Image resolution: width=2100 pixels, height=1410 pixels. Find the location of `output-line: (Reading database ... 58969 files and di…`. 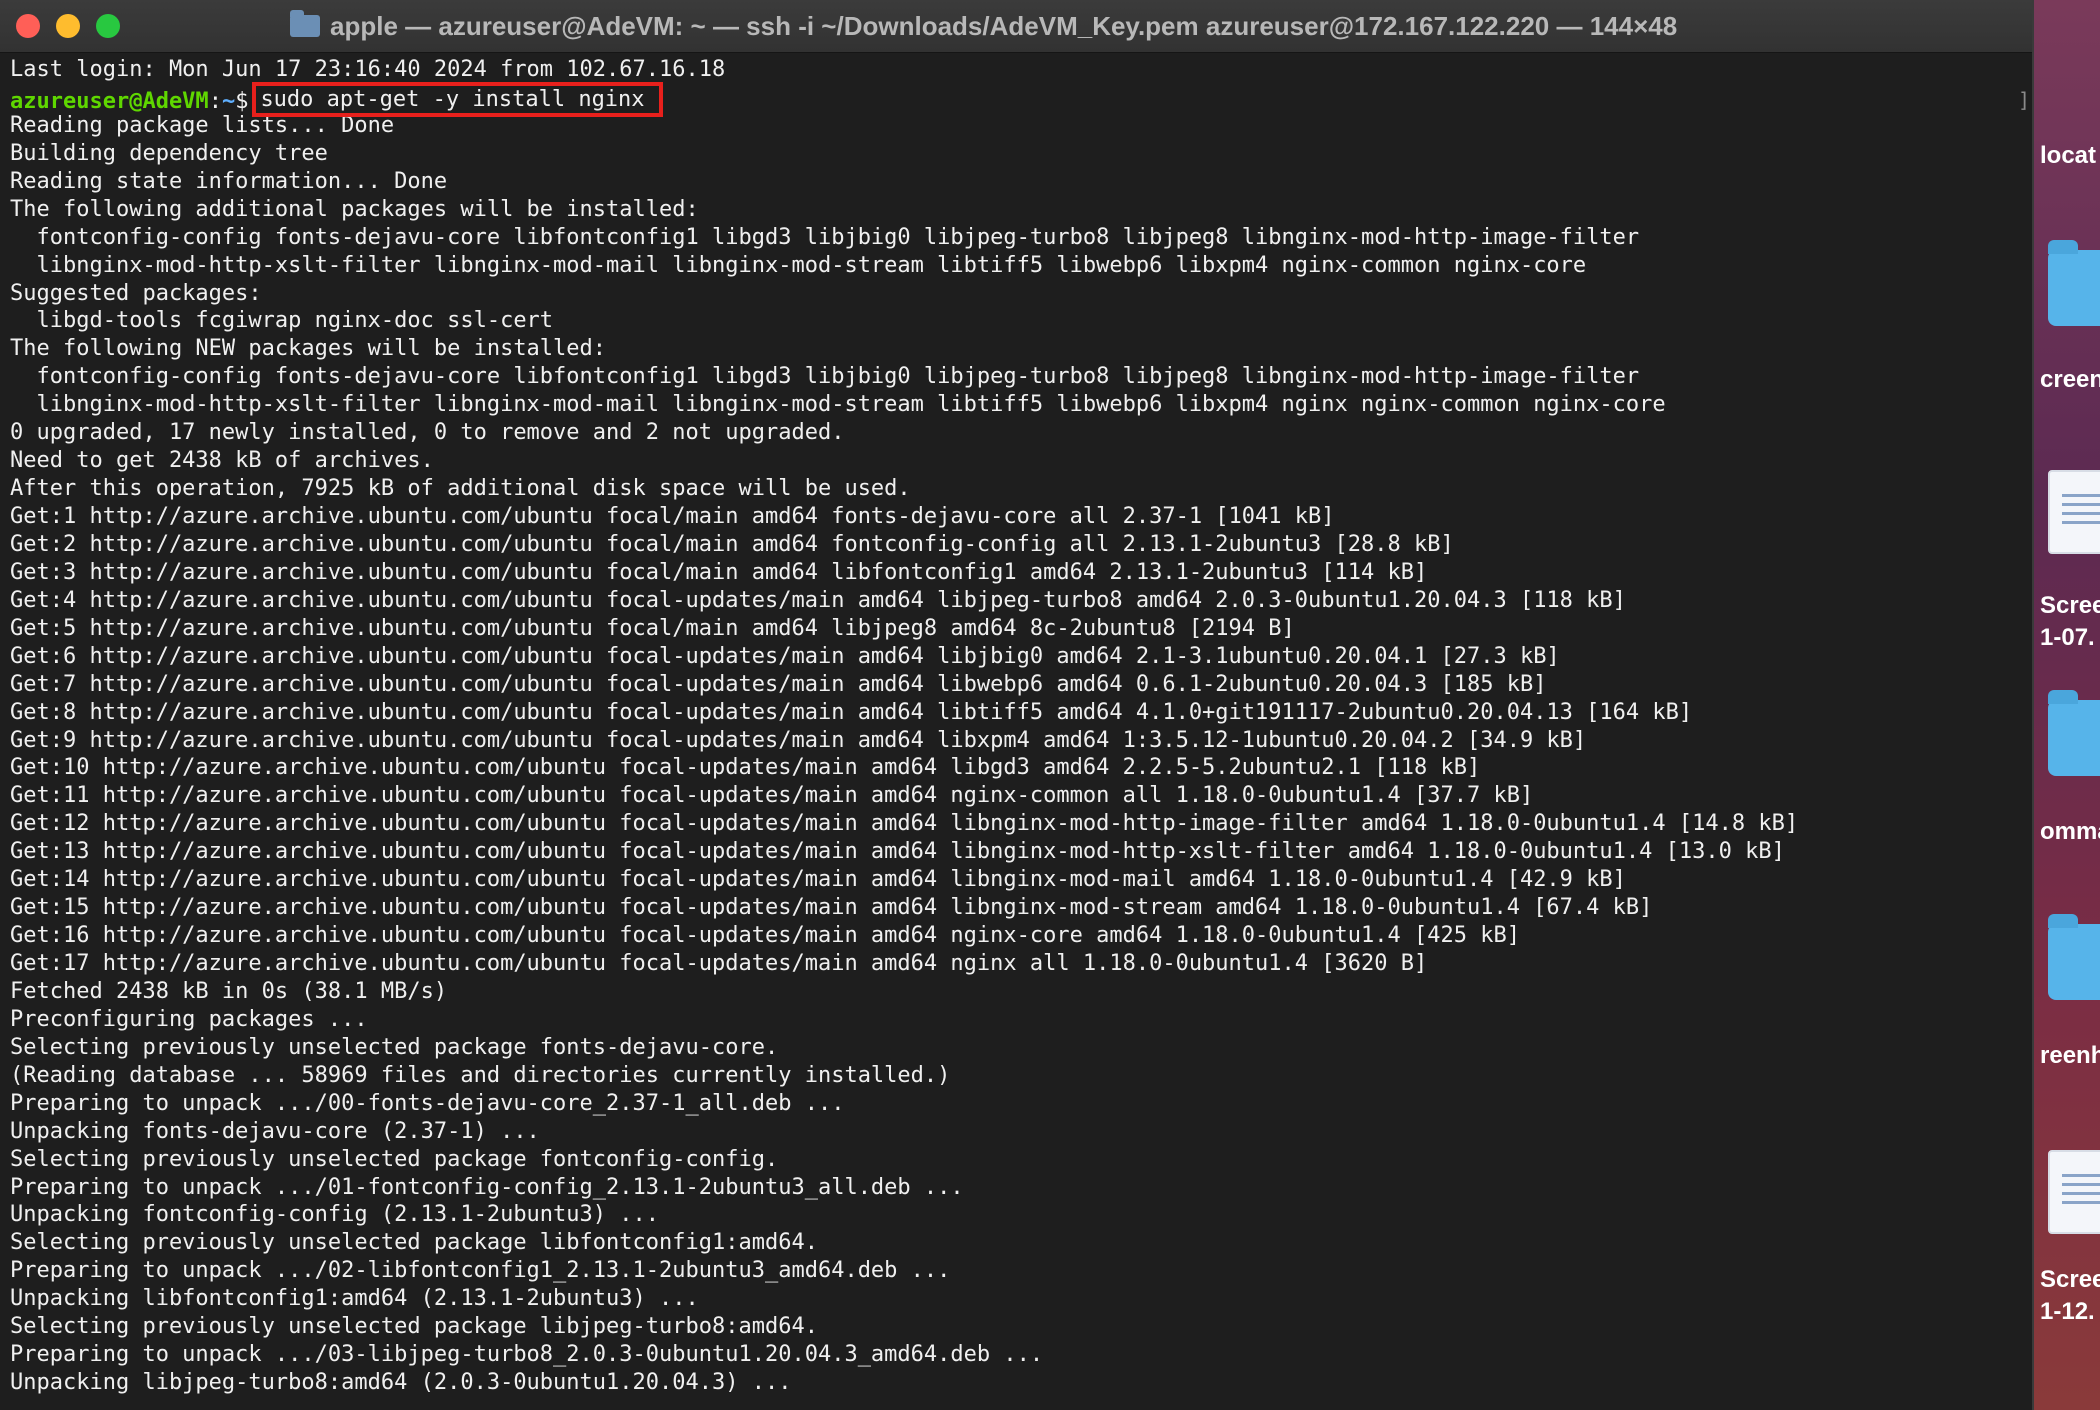

output-line: (Reading database ... 58969 files and di… is located at coordinates (480, 1075).